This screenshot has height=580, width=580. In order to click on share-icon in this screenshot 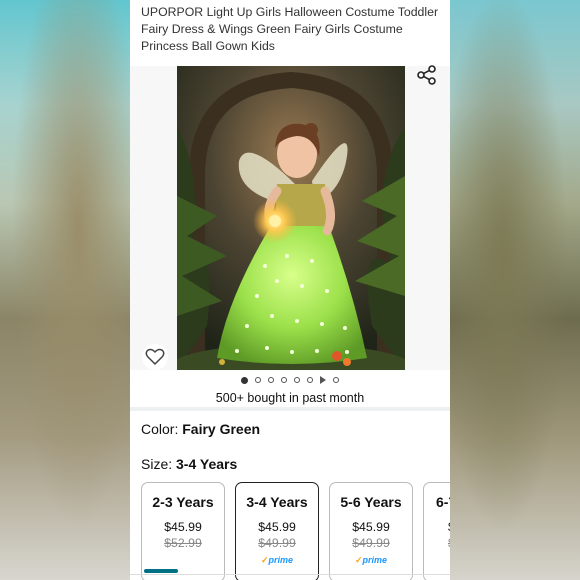, I will do `click(427, 75)`.